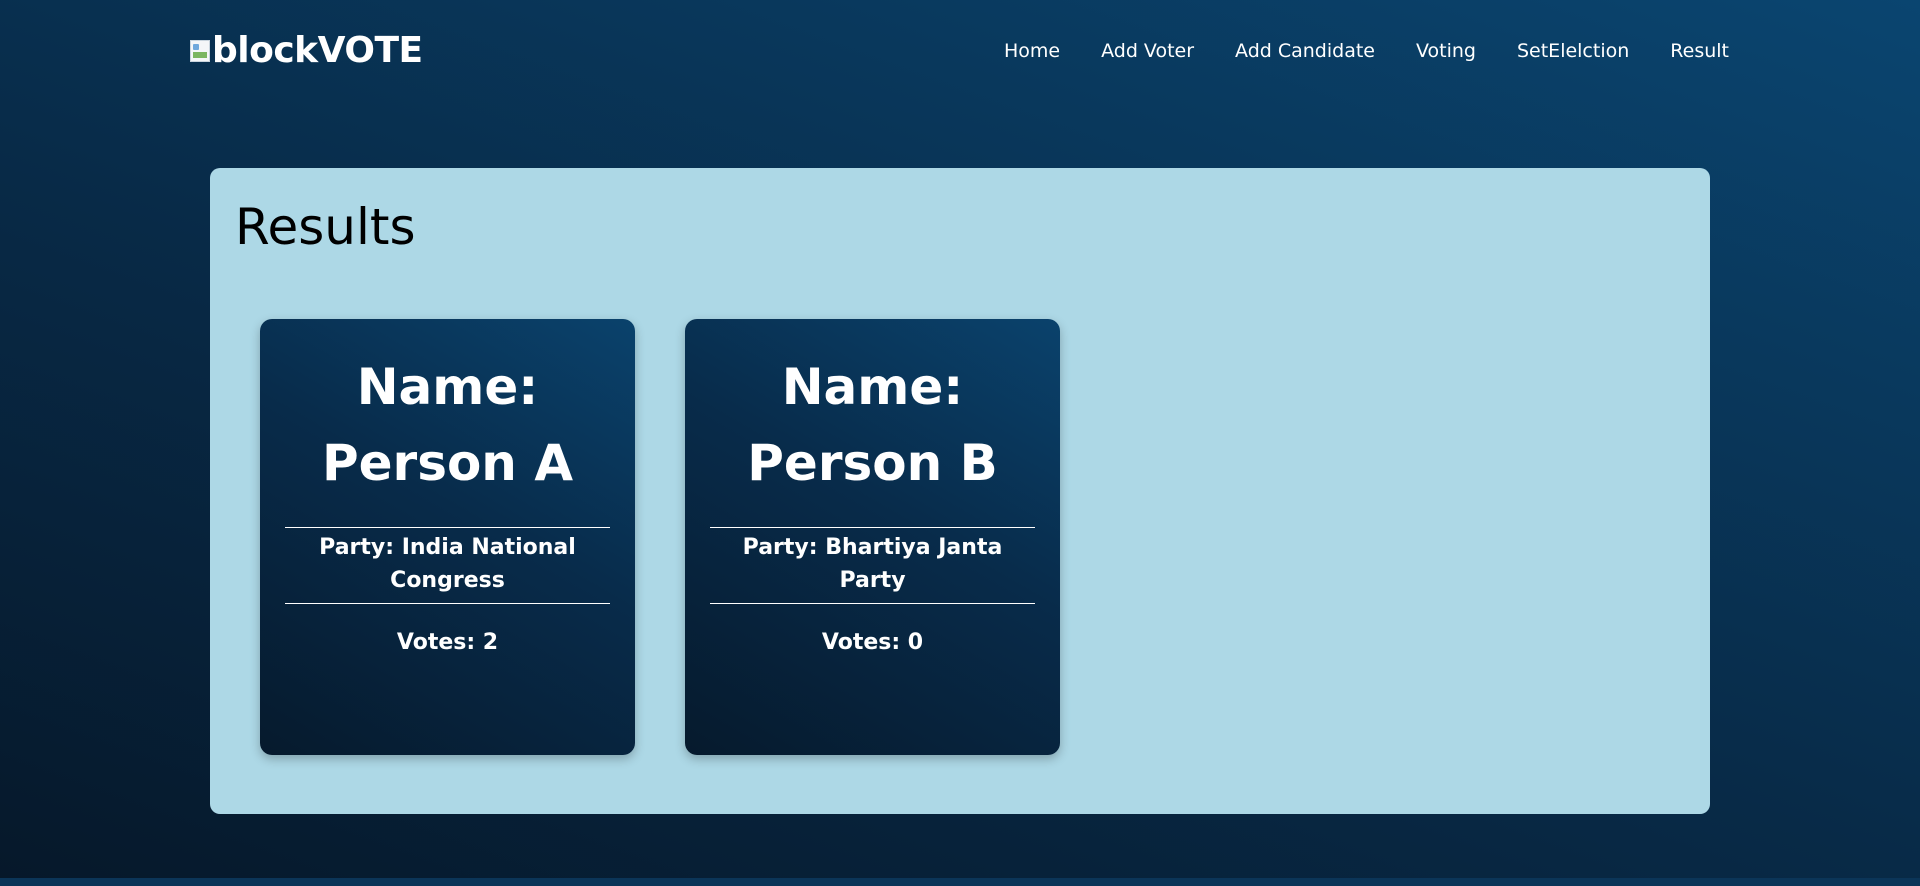  Describe the element at coordinates (447, 565) in the screenshot. I see `candidate-party: Party: India National Congress` at that location.